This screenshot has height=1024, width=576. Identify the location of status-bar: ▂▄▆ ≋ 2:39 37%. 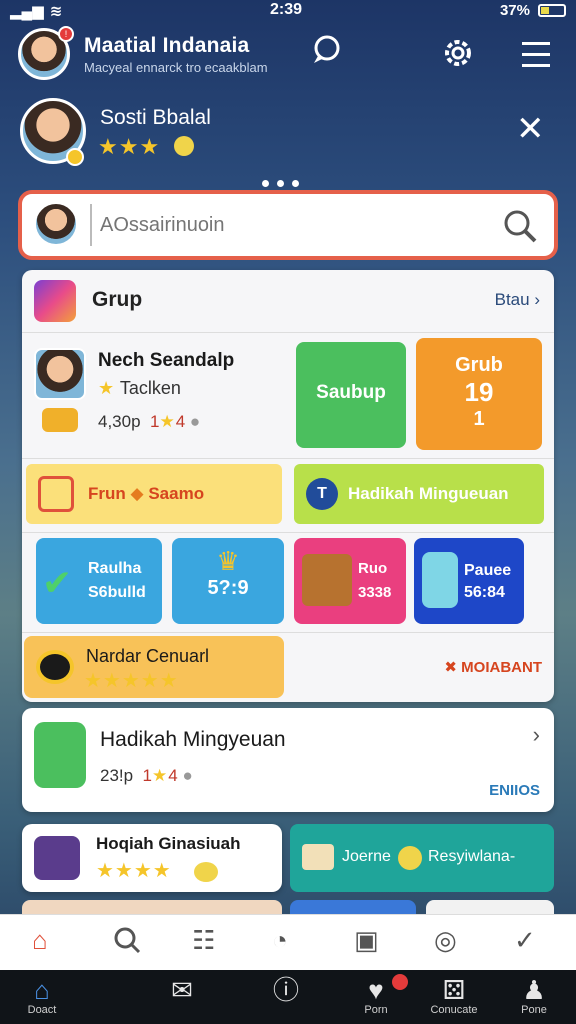
(288, 12).